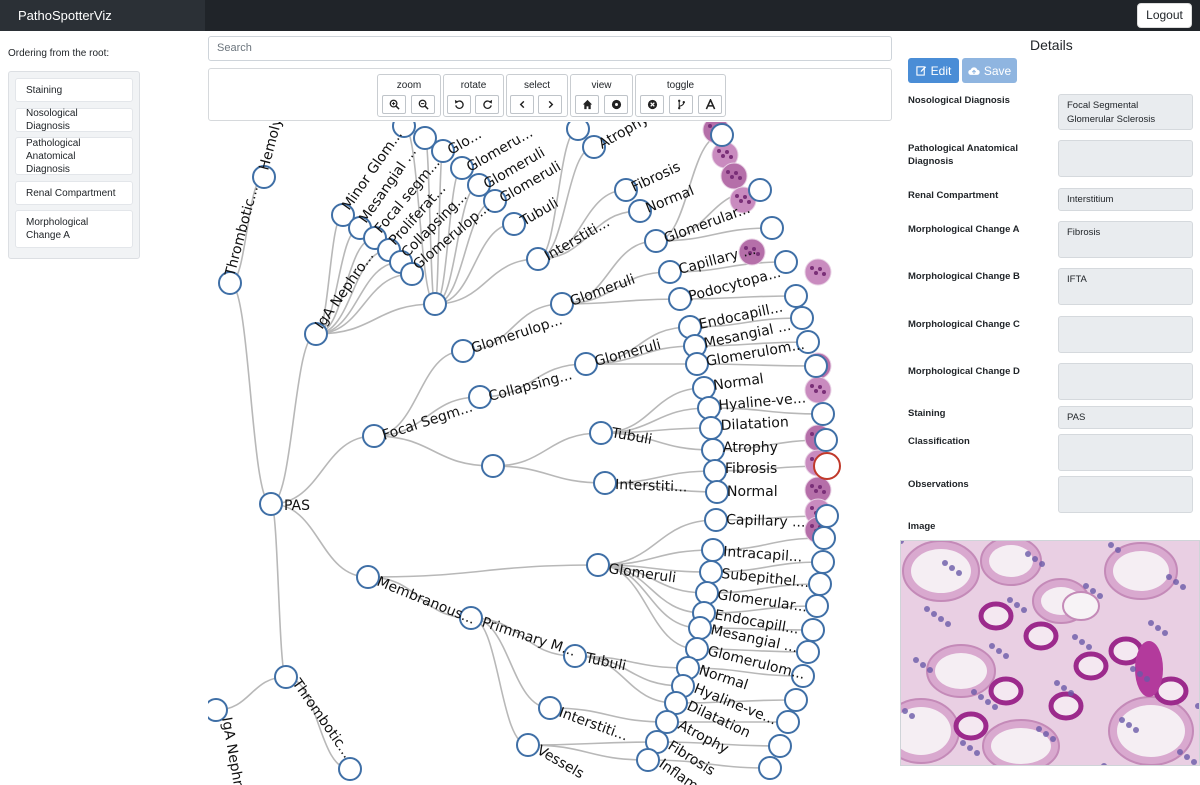 This screenshot has width=1200, height=785. I want to click on edit-button: Edit, so click(933, 70).